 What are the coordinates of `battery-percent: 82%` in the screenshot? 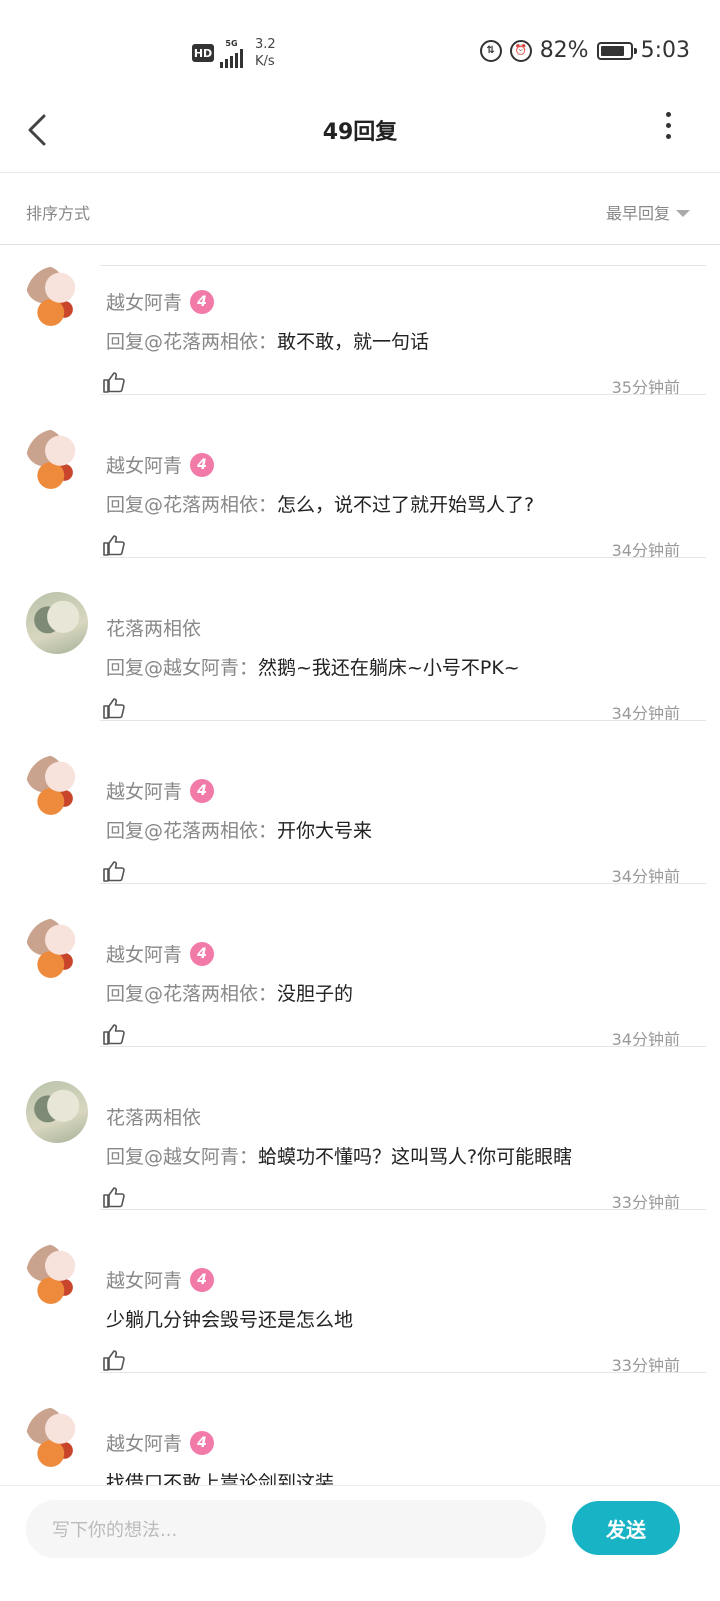 It's located at (564, 50).